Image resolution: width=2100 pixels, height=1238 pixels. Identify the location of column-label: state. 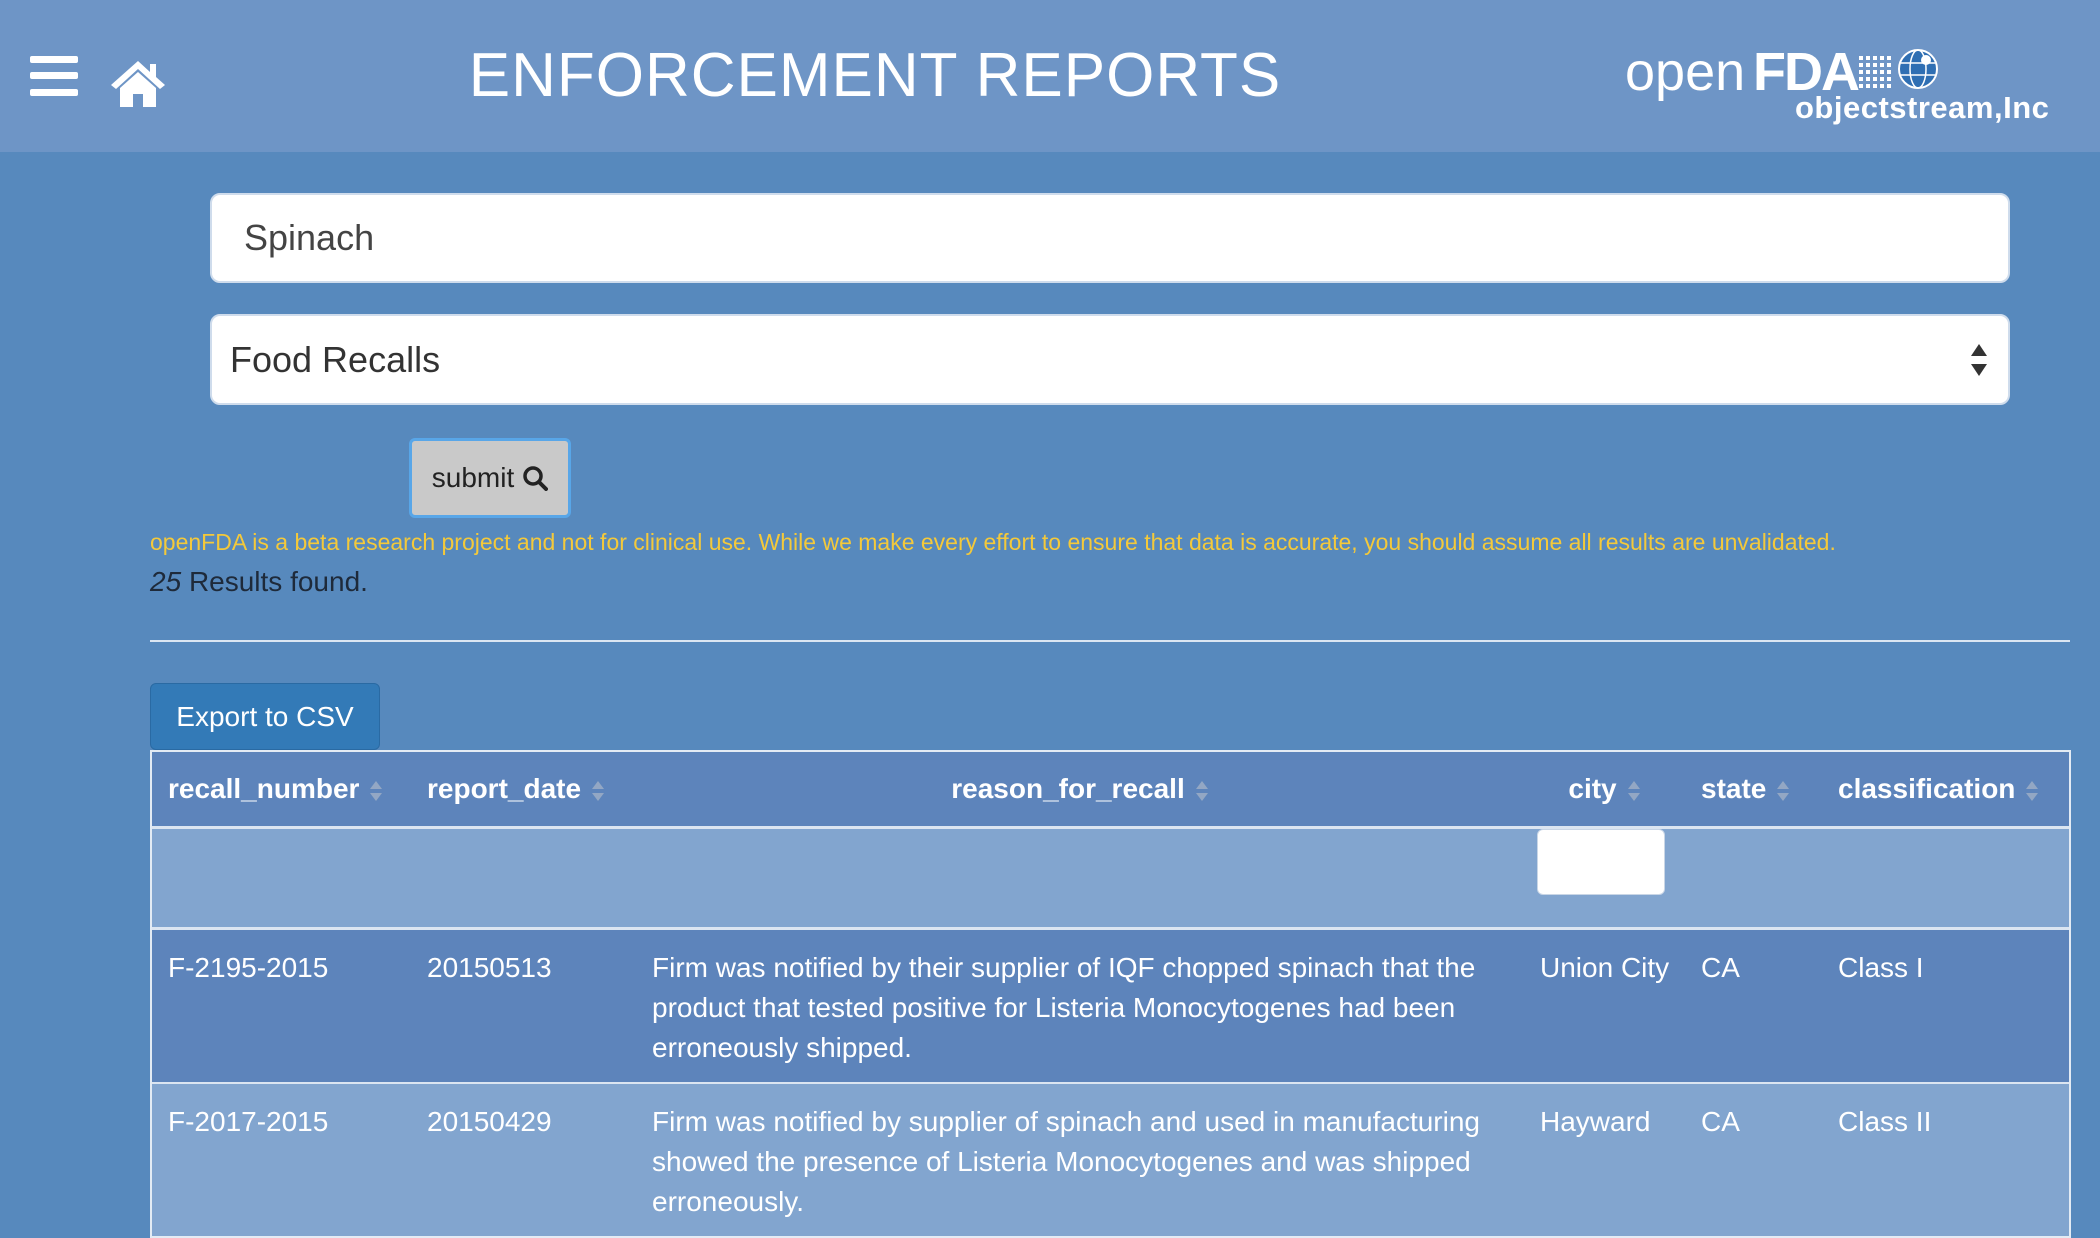
(1734, 788).